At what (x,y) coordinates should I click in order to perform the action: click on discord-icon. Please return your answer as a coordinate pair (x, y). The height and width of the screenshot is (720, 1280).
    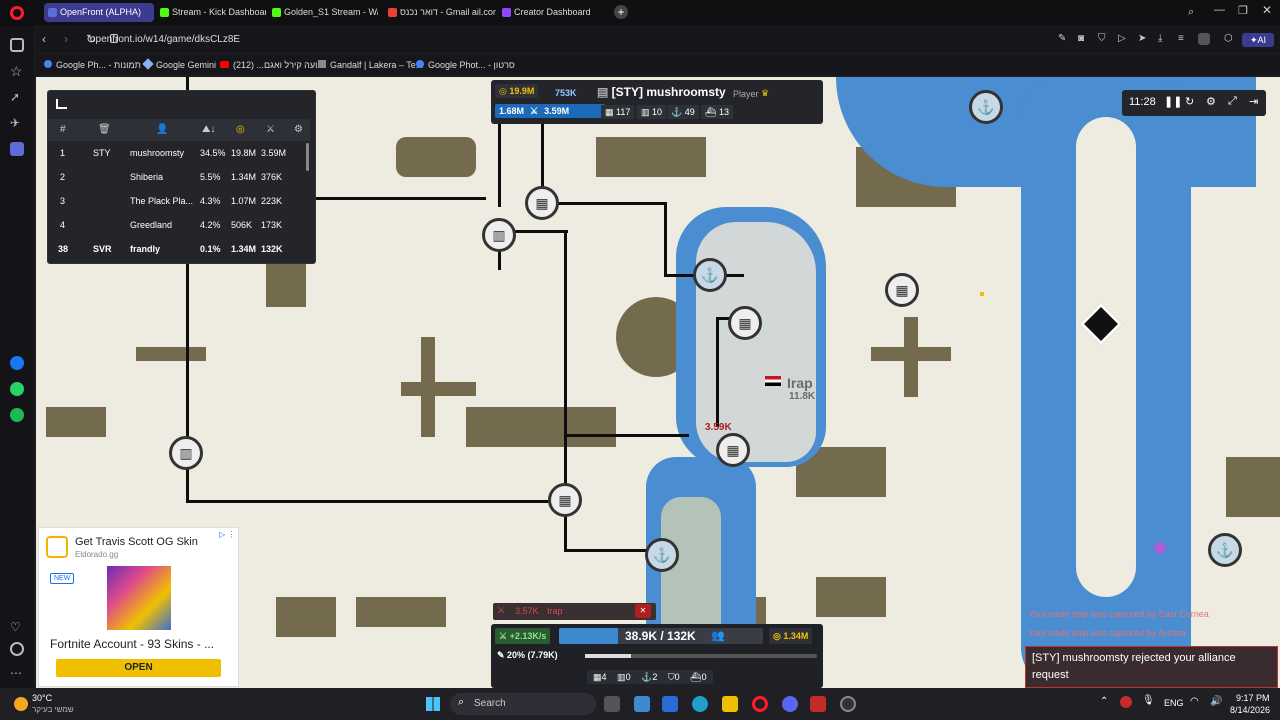
    Looking at the image, I should click on (790, 704).